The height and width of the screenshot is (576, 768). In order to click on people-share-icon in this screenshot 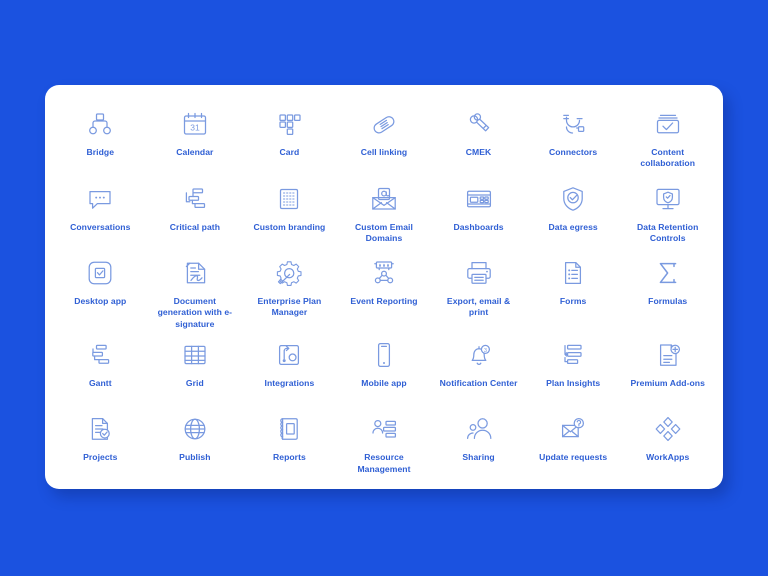, I will do `click(479, 429)`.